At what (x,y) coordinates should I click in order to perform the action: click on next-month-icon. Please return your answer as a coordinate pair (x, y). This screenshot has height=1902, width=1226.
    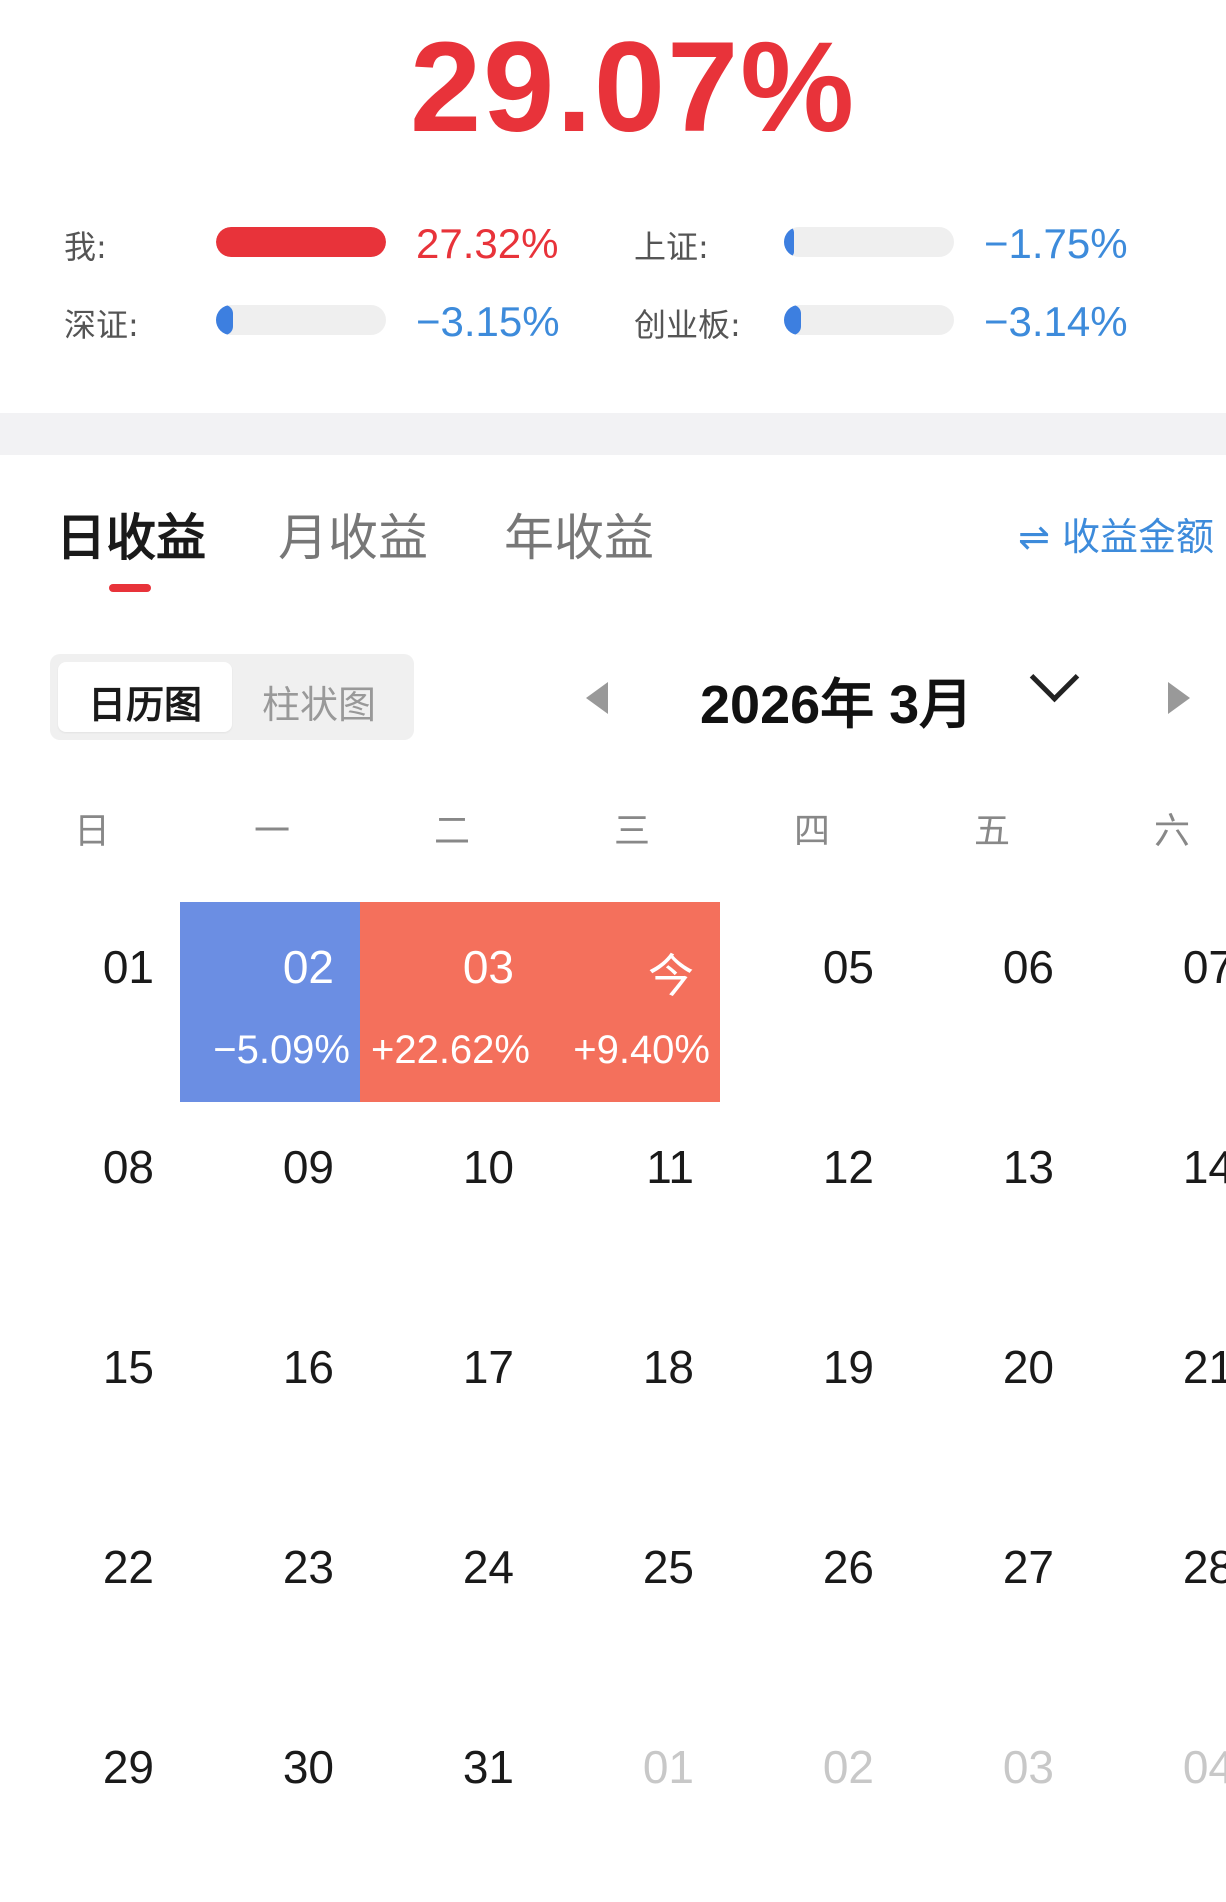
    Looking at the image, I should click on (1179, 698).